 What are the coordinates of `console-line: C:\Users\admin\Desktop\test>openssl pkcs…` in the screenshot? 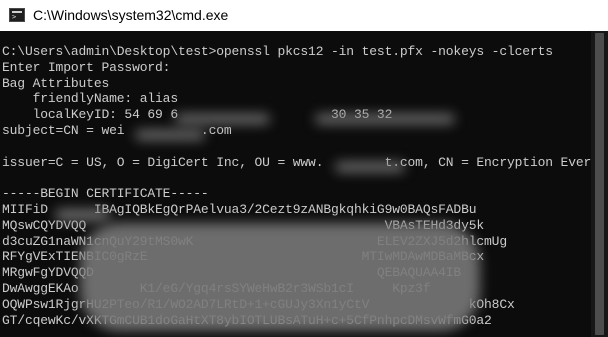 It's located at (277, 51).